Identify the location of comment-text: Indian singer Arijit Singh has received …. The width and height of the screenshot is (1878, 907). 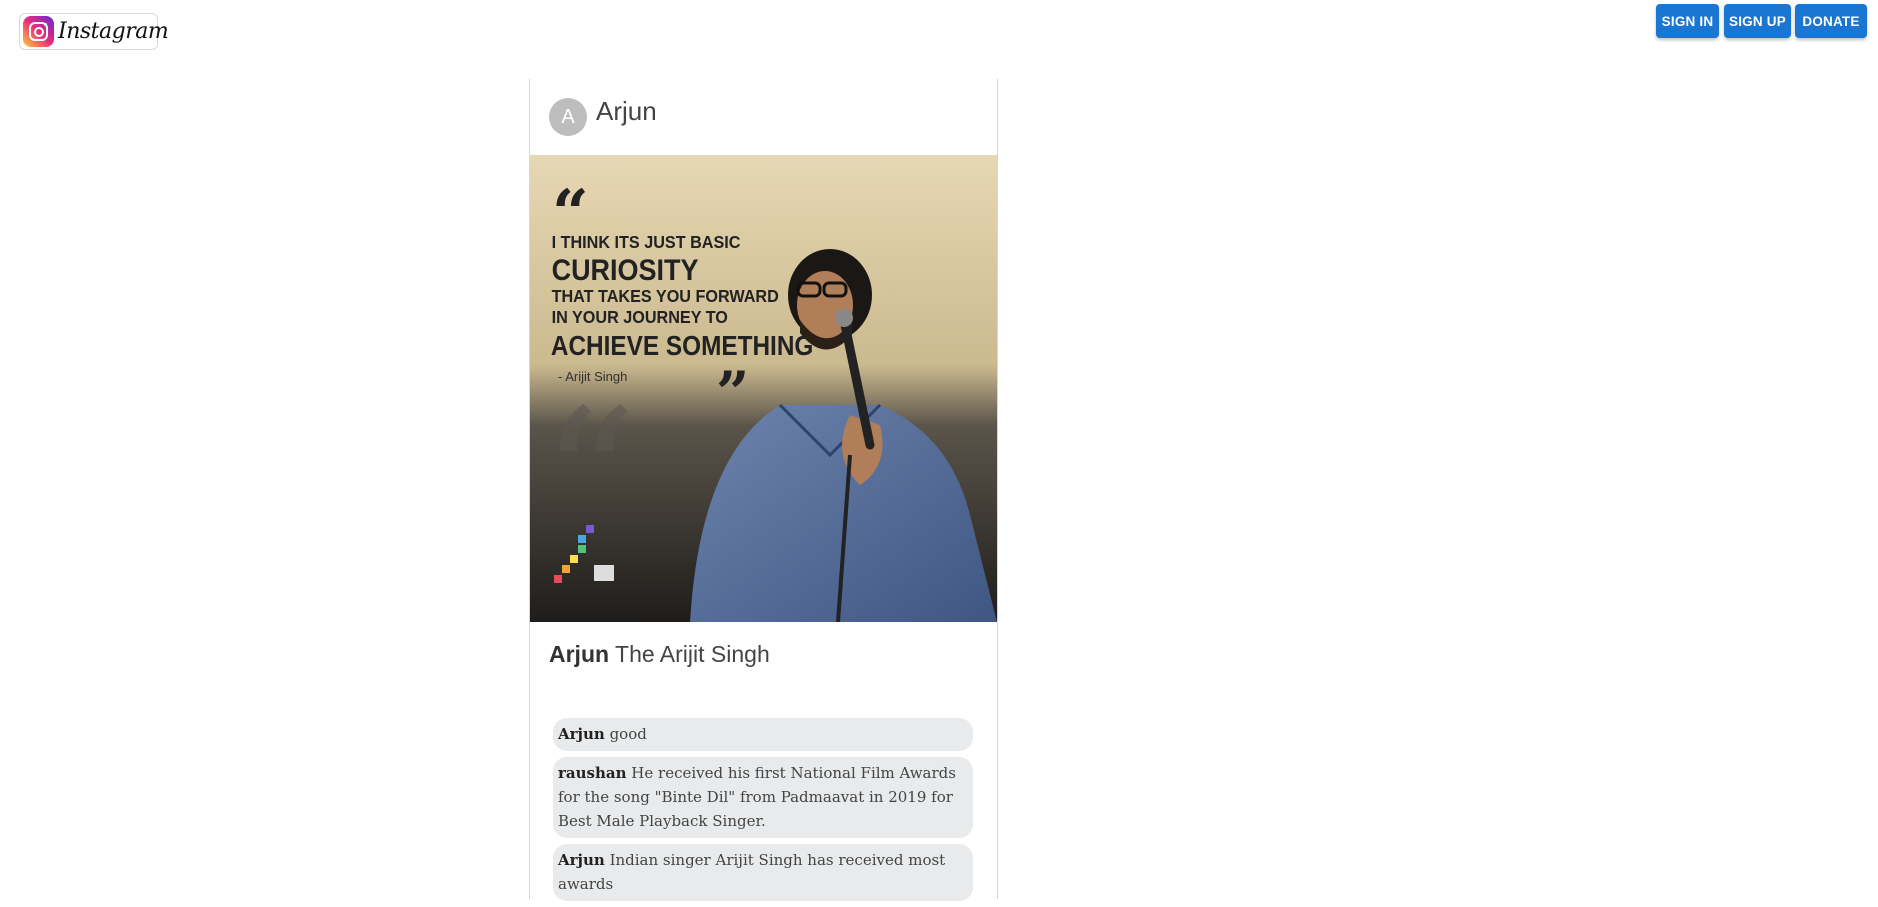
(752, 872).